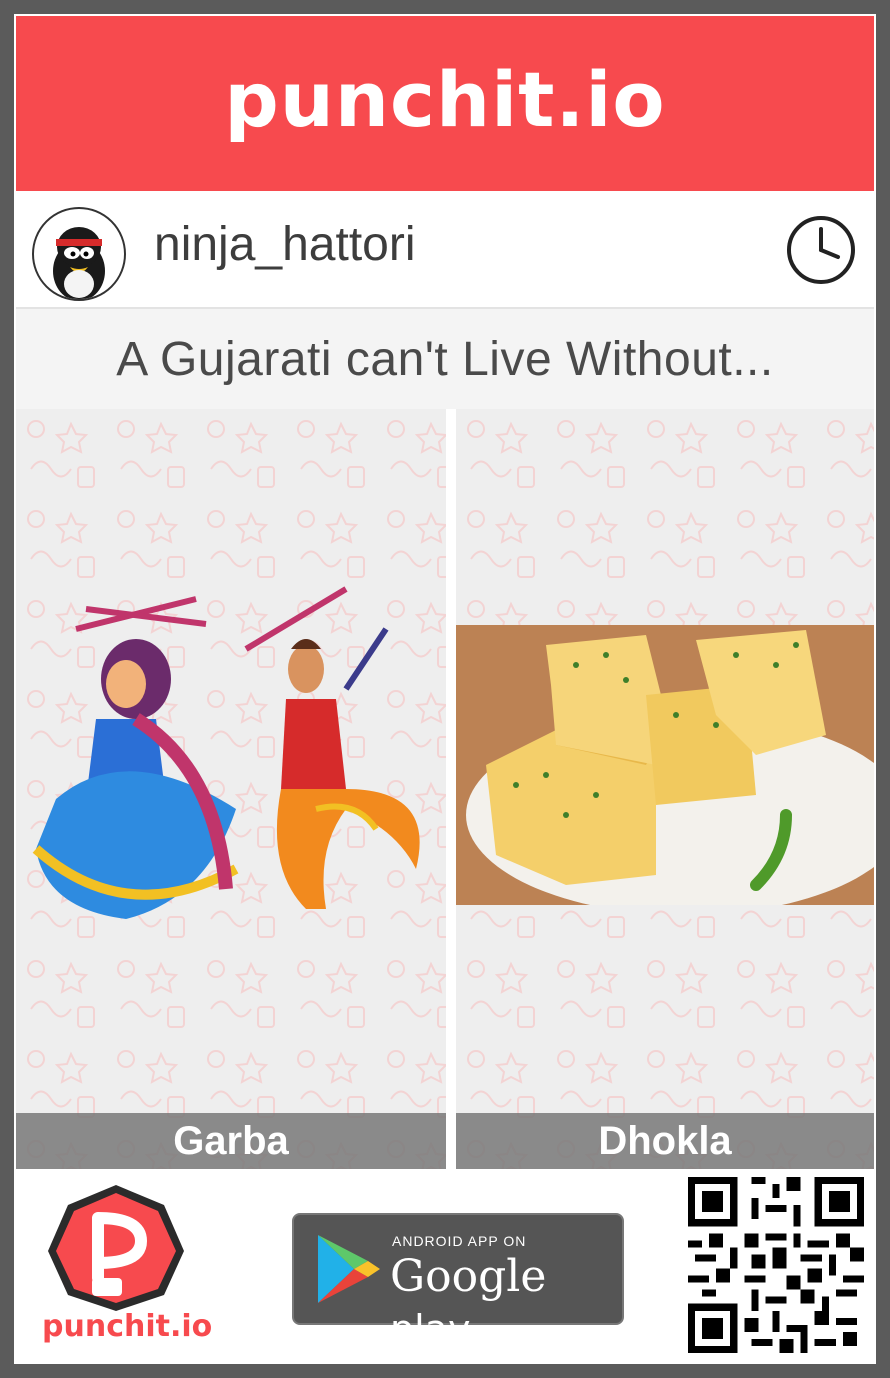  I want to click on user-bar: ninja_hattori, so click(445, 250).